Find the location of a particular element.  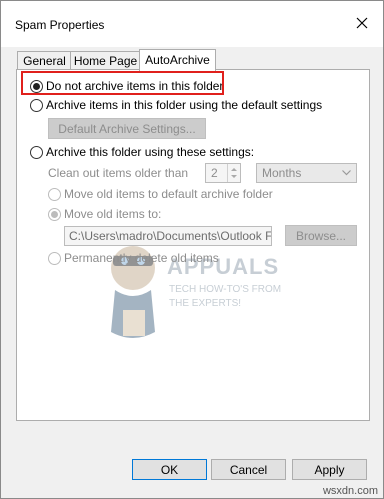

apply-button: Apply is located at coordinates (329, 469).